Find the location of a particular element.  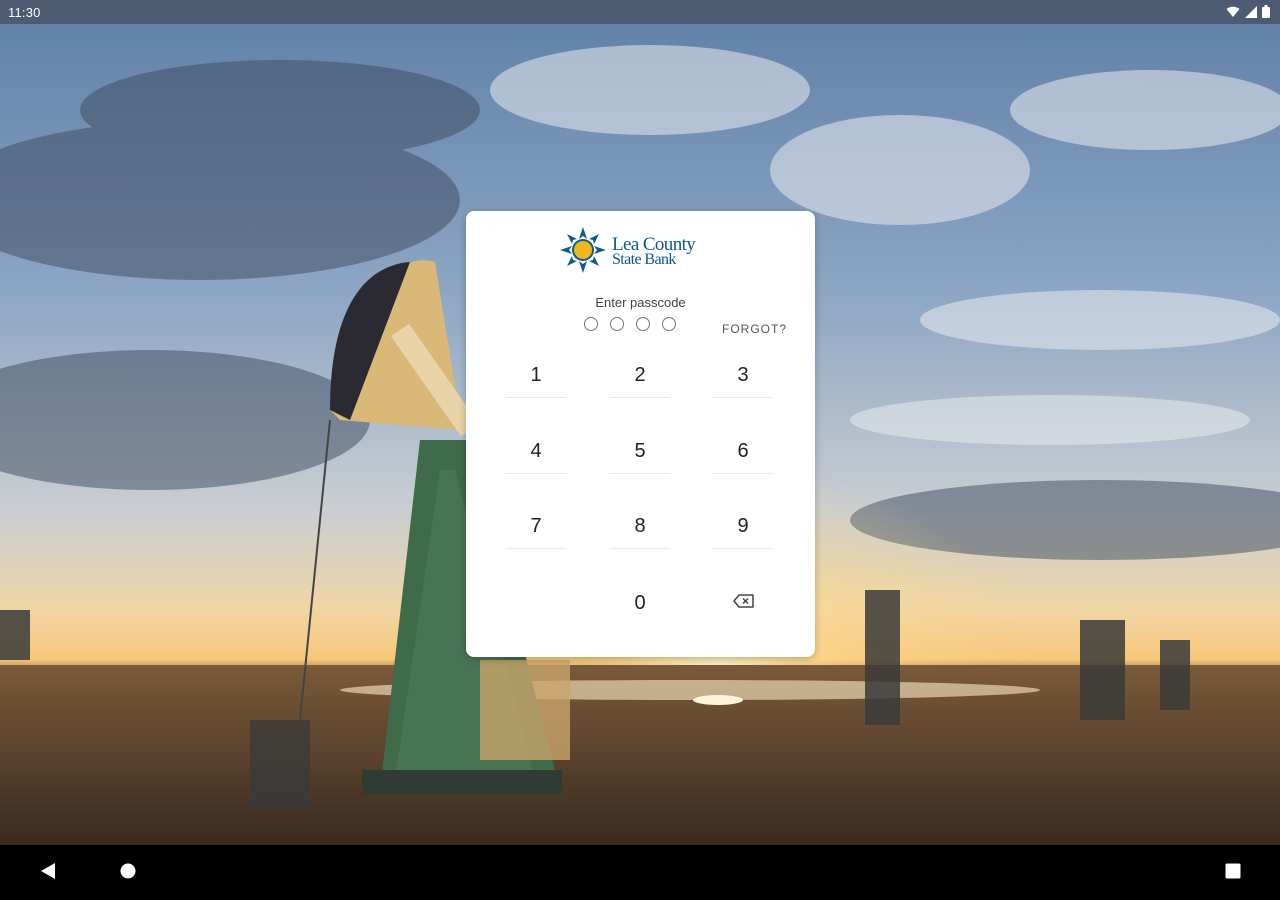

status-bar: 11:30 is located at coordinates (640, 12).